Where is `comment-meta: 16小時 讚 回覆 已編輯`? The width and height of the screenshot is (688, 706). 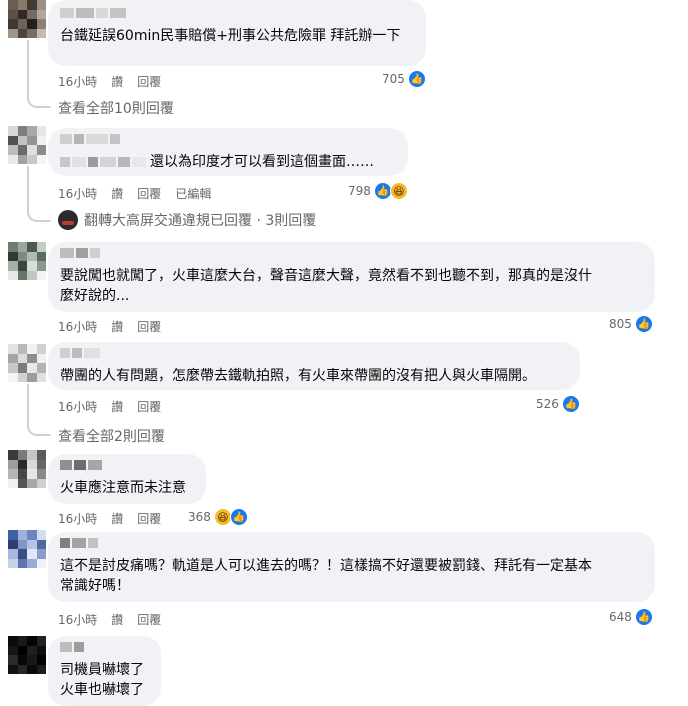 comment-meta: 16小時 讚 回覆 已編輯 is located at coordinates (141, 193).